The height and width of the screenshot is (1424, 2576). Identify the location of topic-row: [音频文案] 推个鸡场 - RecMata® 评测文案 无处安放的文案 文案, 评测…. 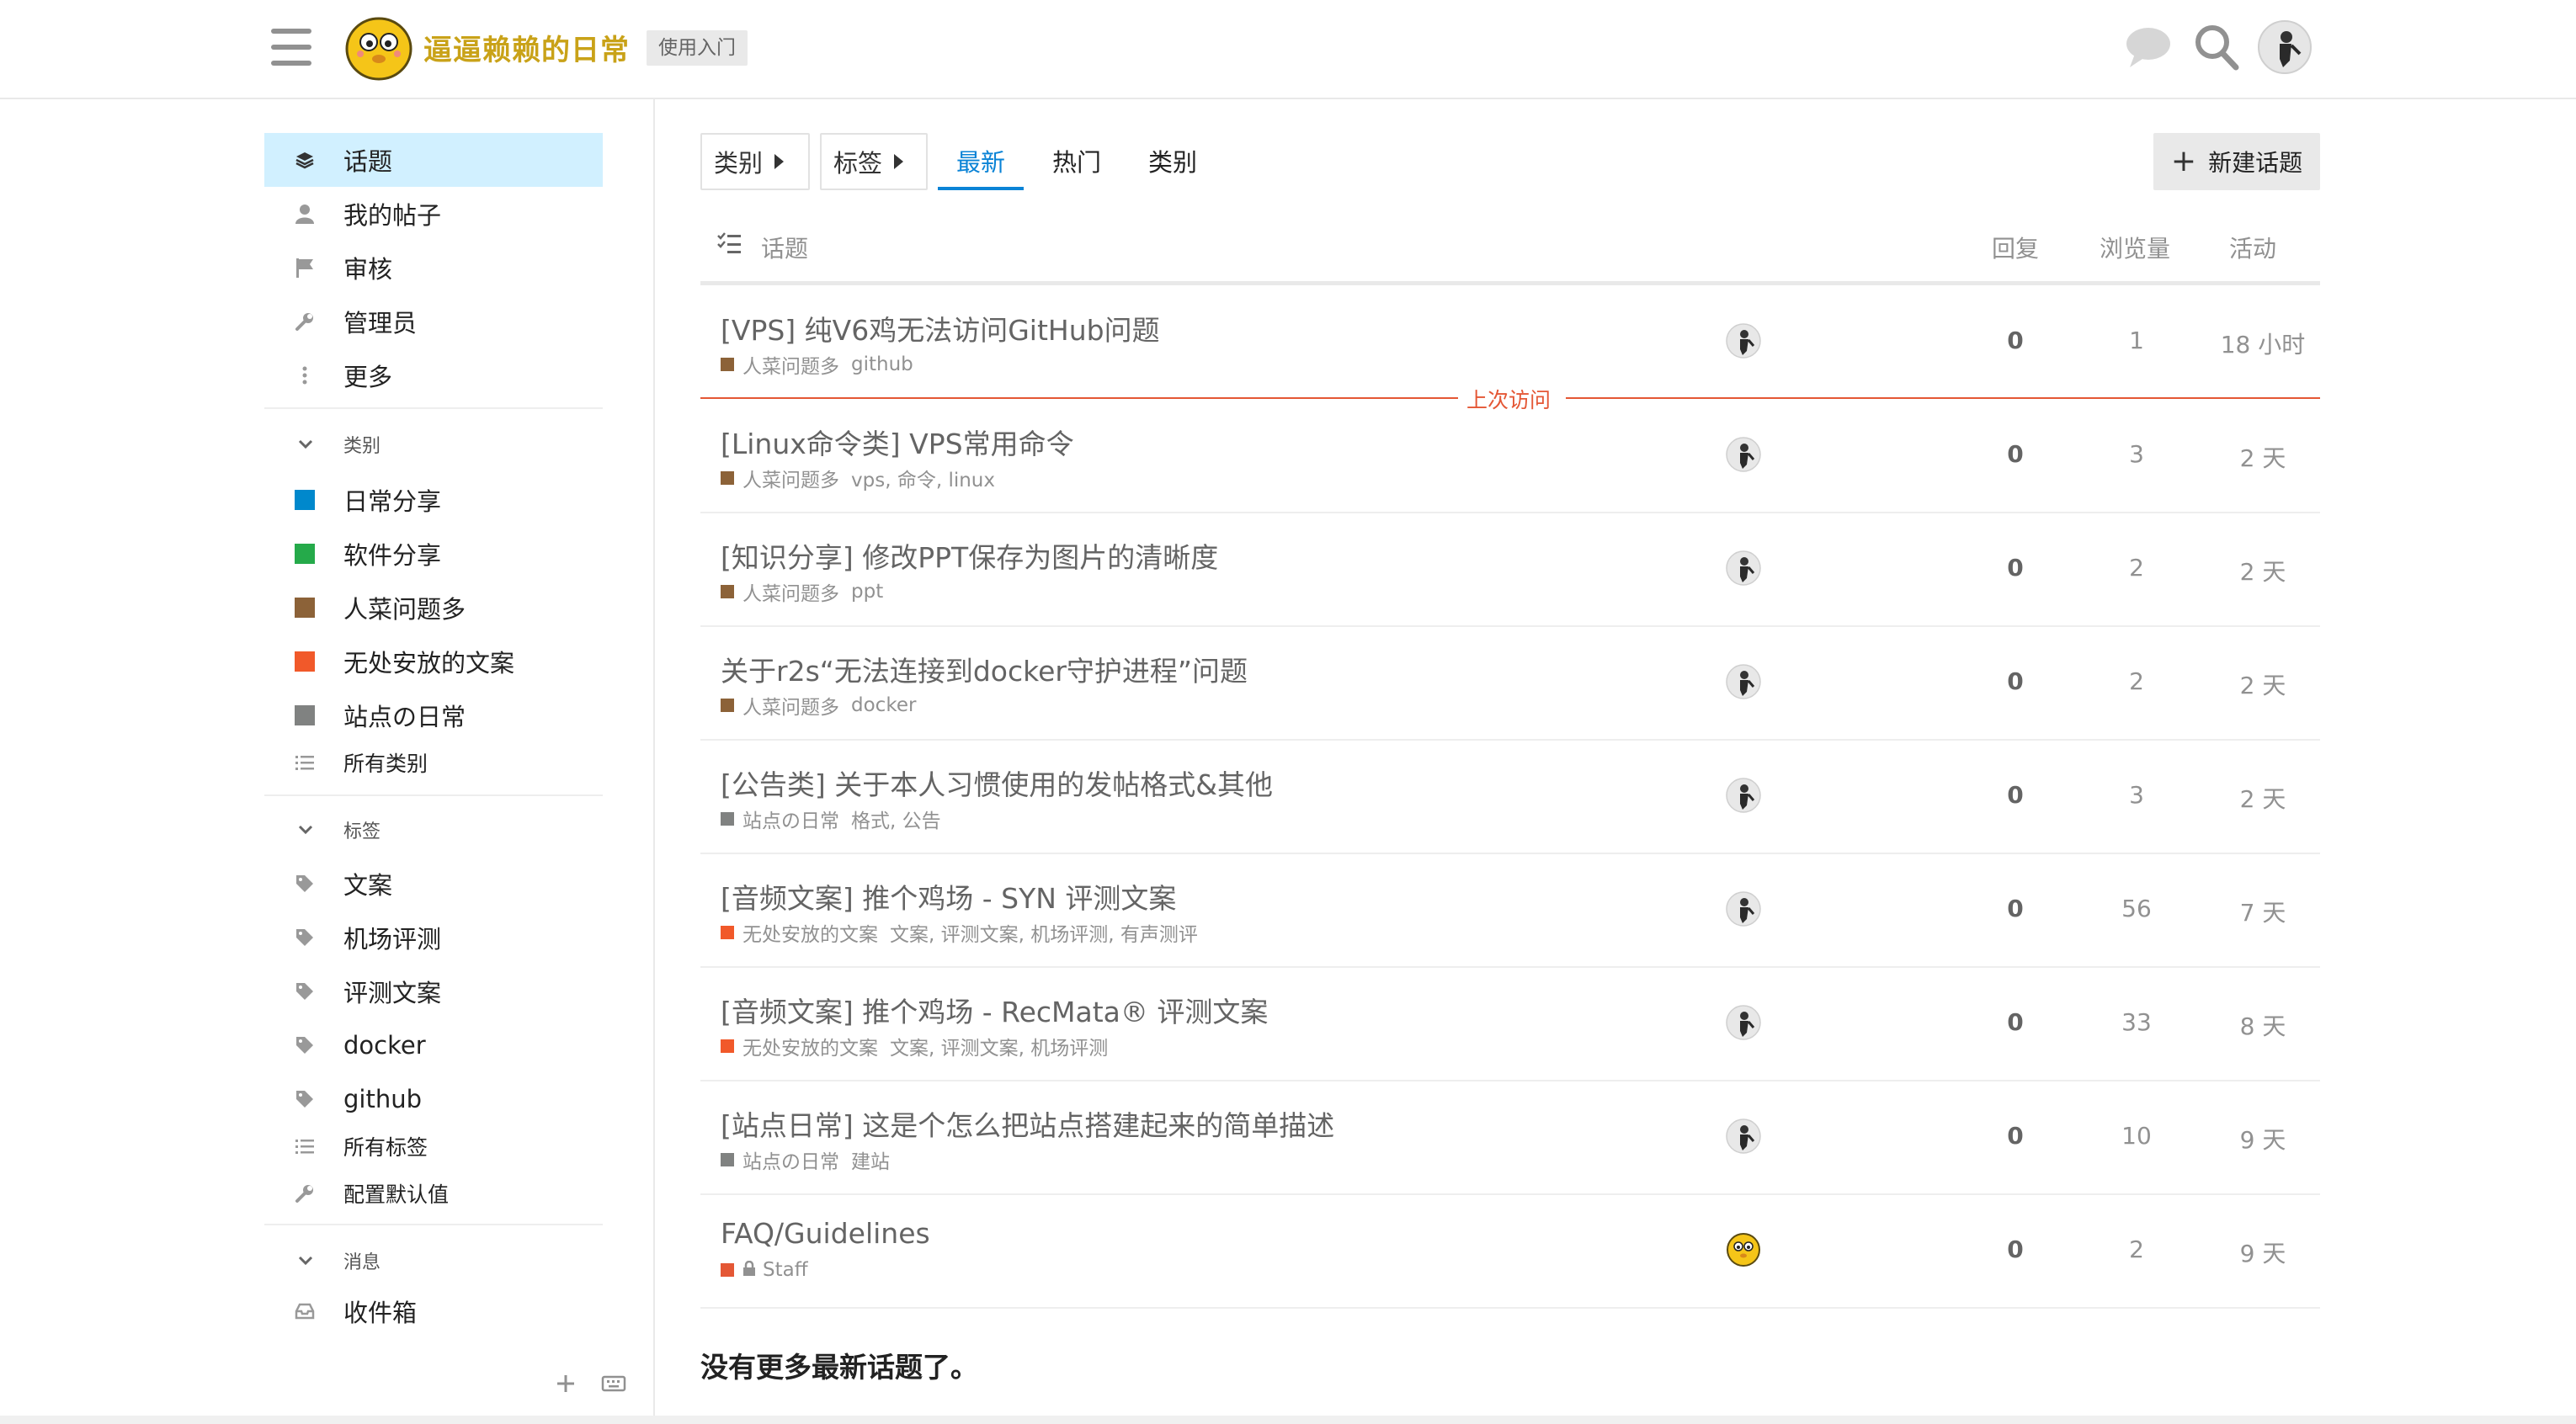
(1510, 1023).